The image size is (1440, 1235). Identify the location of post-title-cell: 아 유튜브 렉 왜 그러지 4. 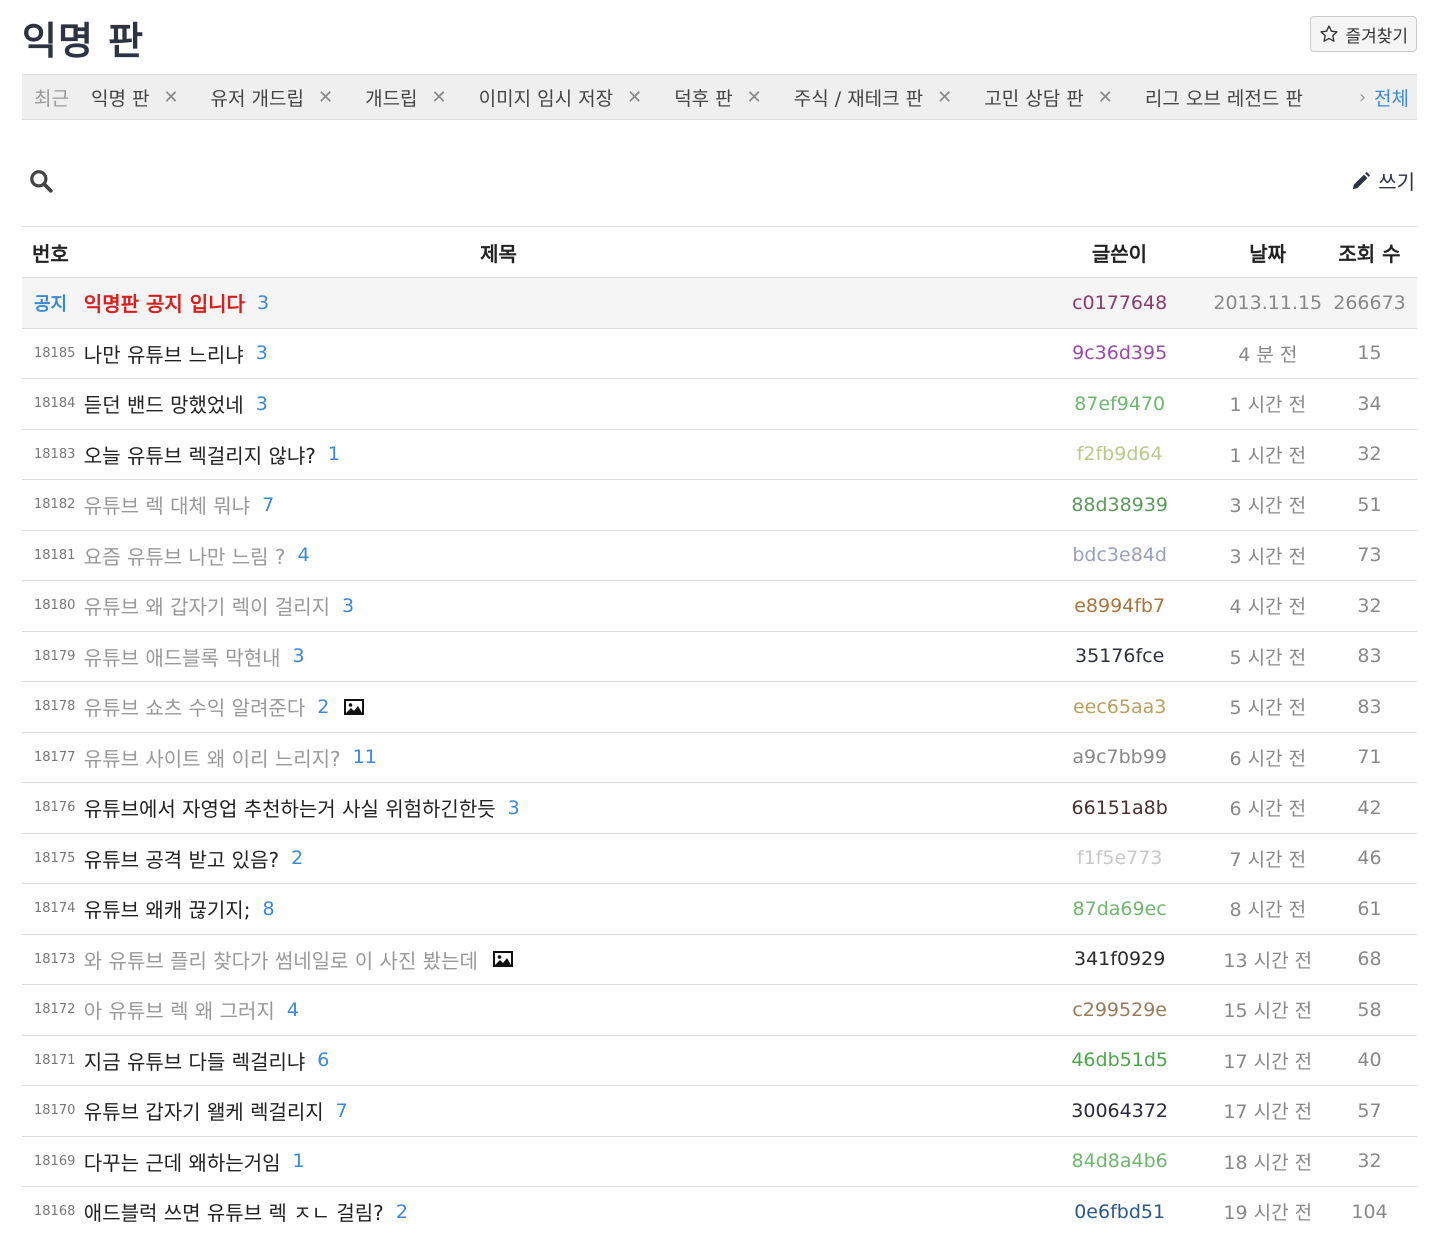
(559, 1009).